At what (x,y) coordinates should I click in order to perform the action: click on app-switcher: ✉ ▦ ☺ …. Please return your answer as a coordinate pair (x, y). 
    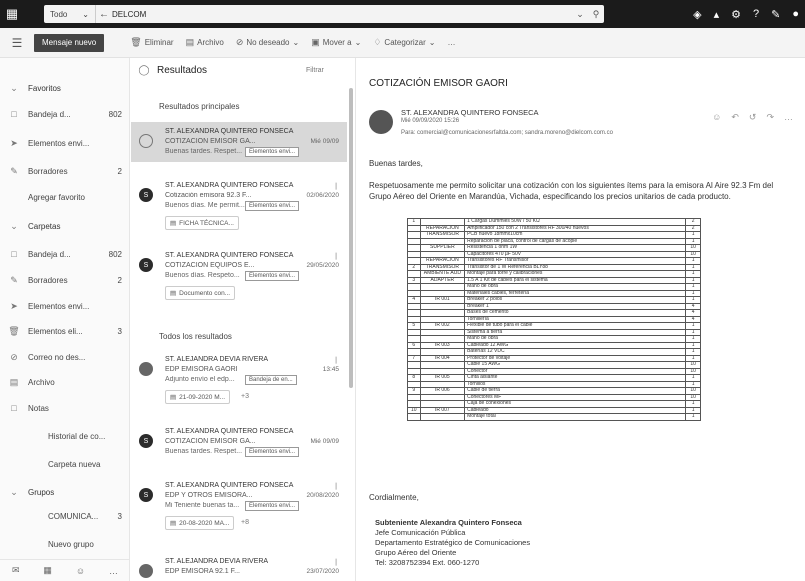
    Looking at the image, I should click on (65, 570).